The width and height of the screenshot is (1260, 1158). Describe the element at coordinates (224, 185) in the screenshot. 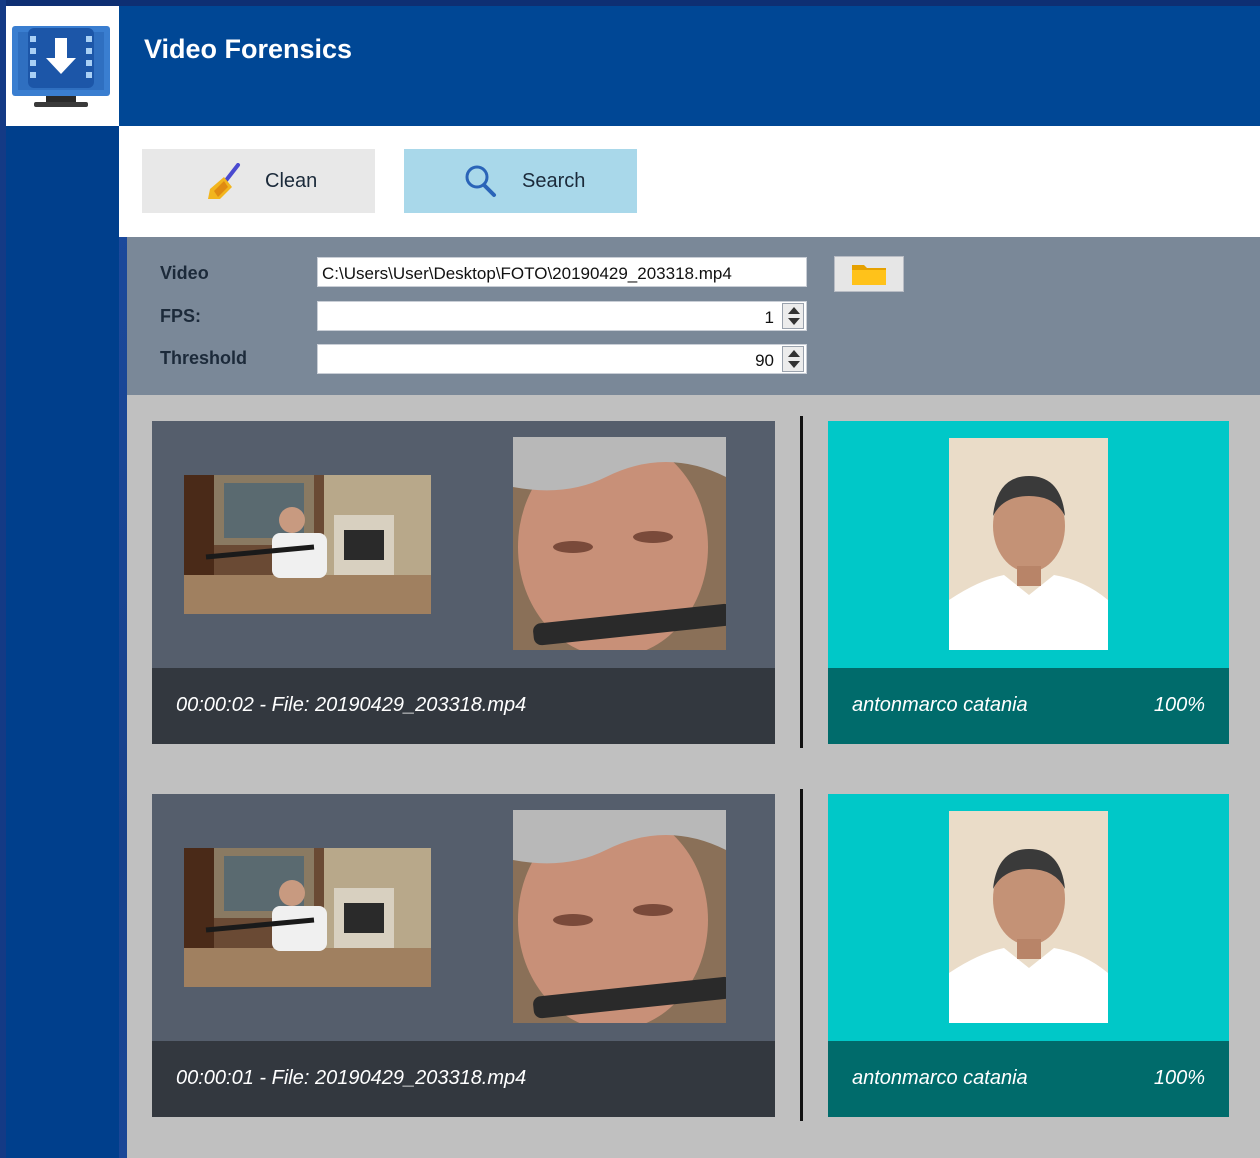

I see `broom-icon` at that location.